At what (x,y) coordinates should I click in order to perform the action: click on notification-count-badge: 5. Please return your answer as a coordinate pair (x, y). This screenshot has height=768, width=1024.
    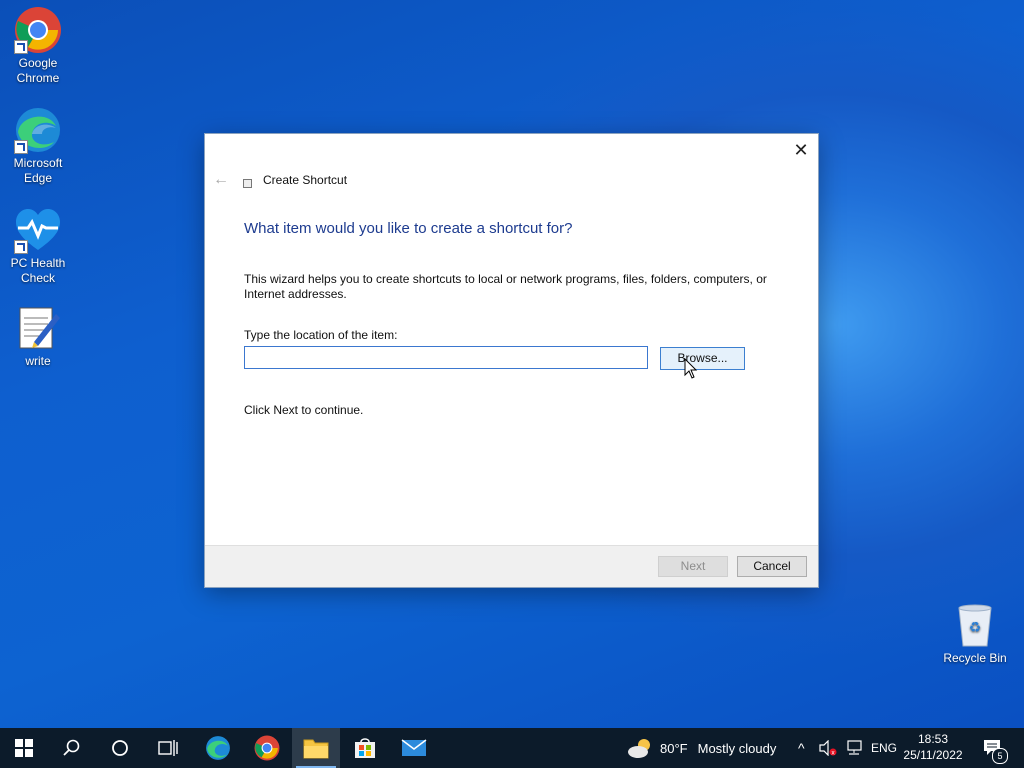
    Looking at the image, I should click on (1000, 756).